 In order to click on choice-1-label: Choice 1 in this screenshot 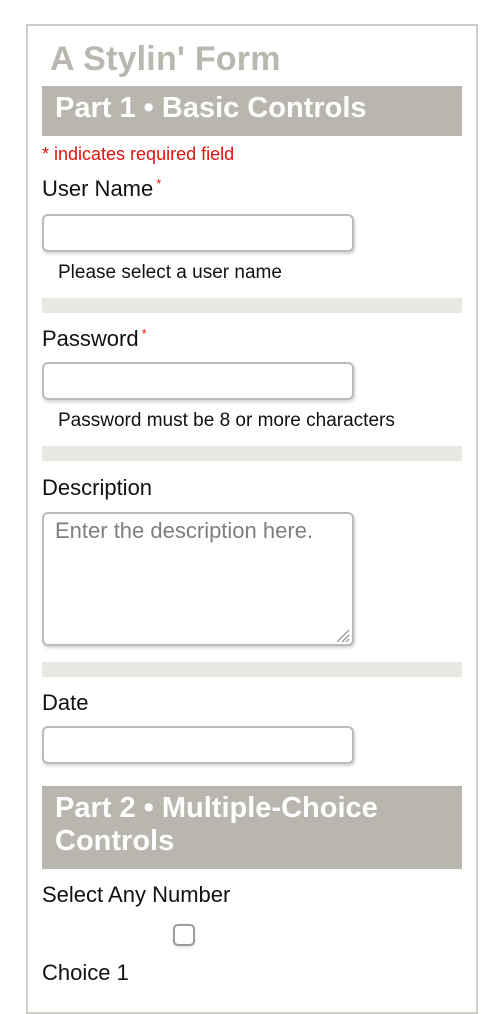, I will do `click(85, 972)`.